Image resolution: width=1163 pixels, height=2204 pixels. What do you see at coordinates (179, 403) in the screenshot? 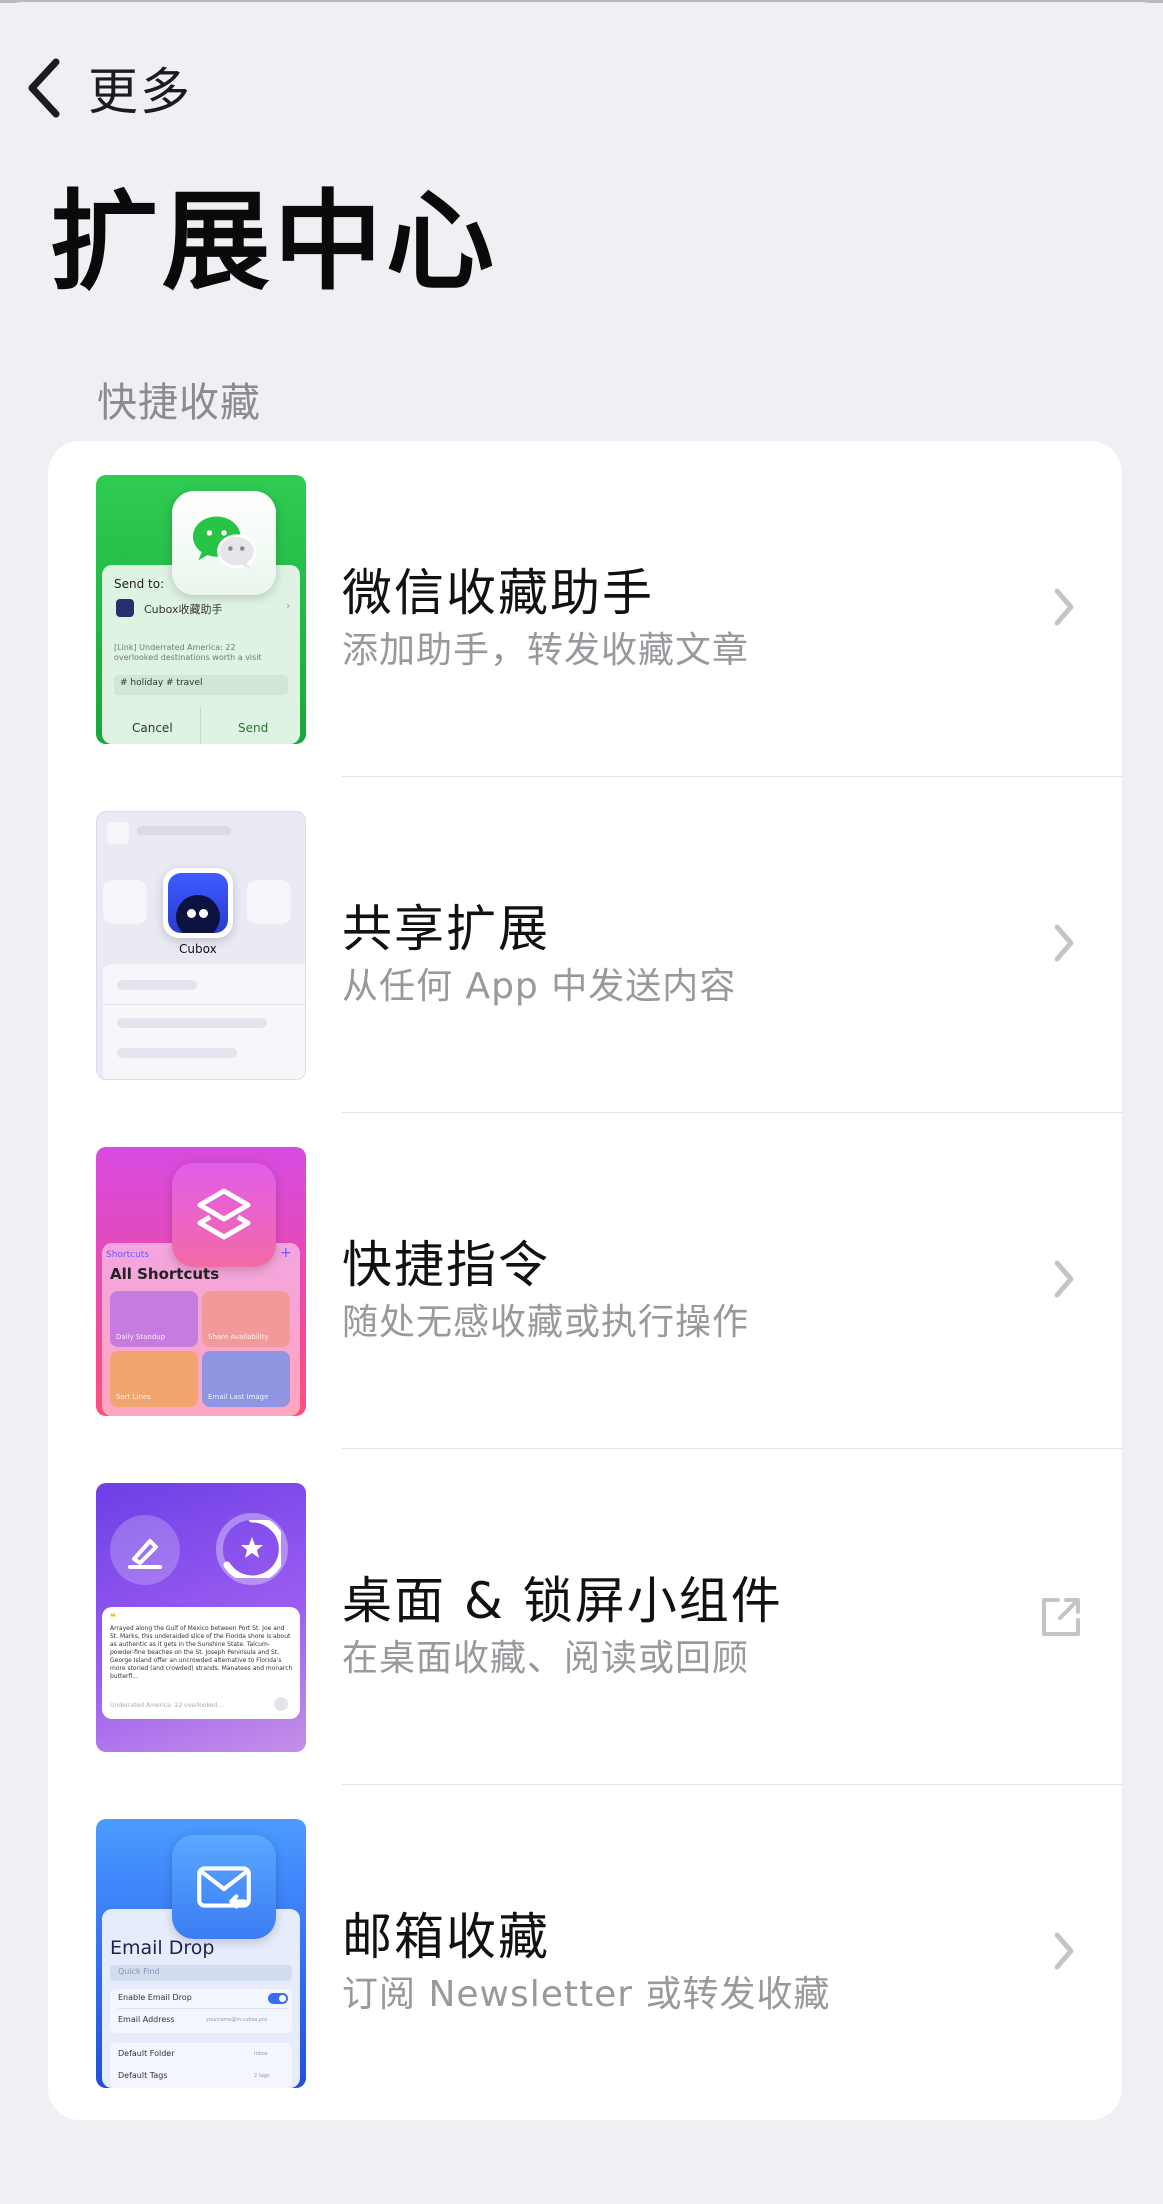
I see `section-header: 快捷收藏` at bounding box center [179, 403].